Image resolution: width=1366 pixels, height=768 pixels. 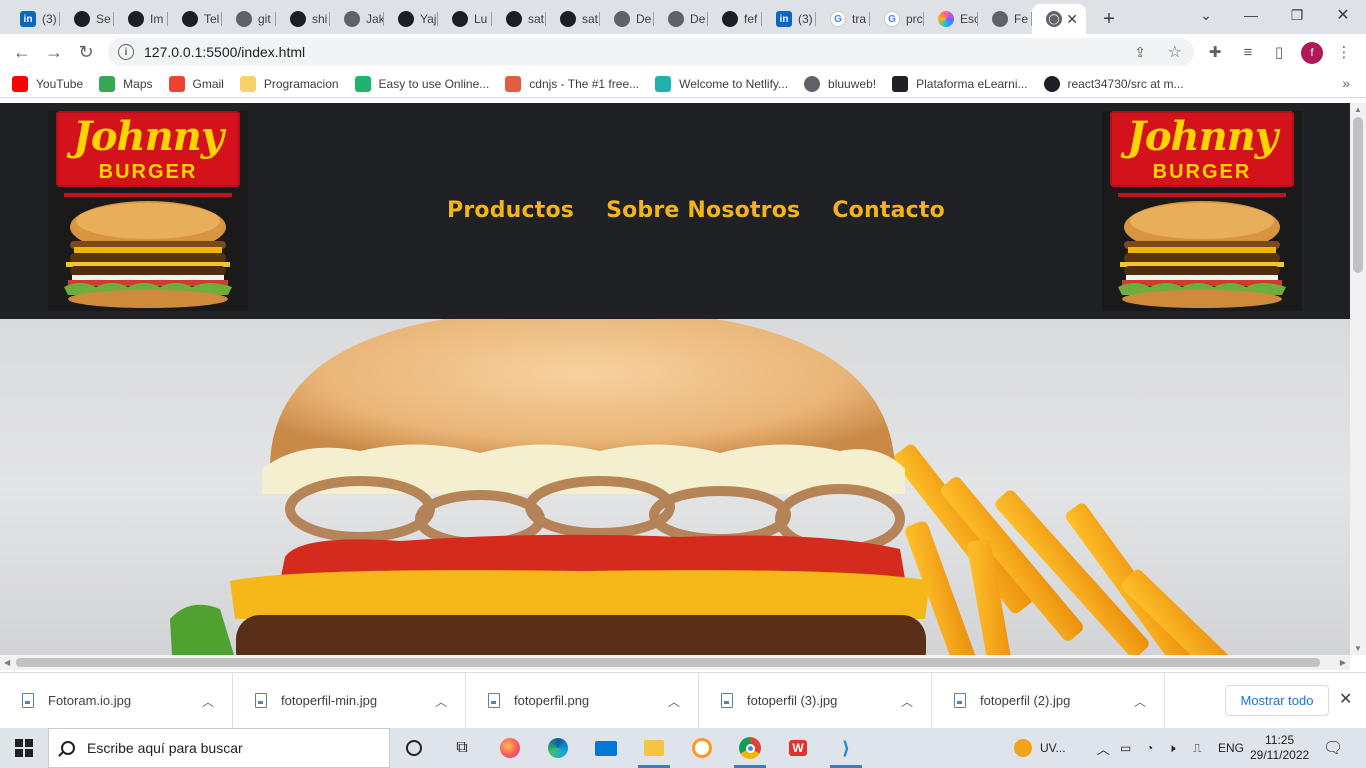 What do you see at coordinates (414, 748) in the screenshot?
I see `cortana-icon` at bounding box center [414, 748].